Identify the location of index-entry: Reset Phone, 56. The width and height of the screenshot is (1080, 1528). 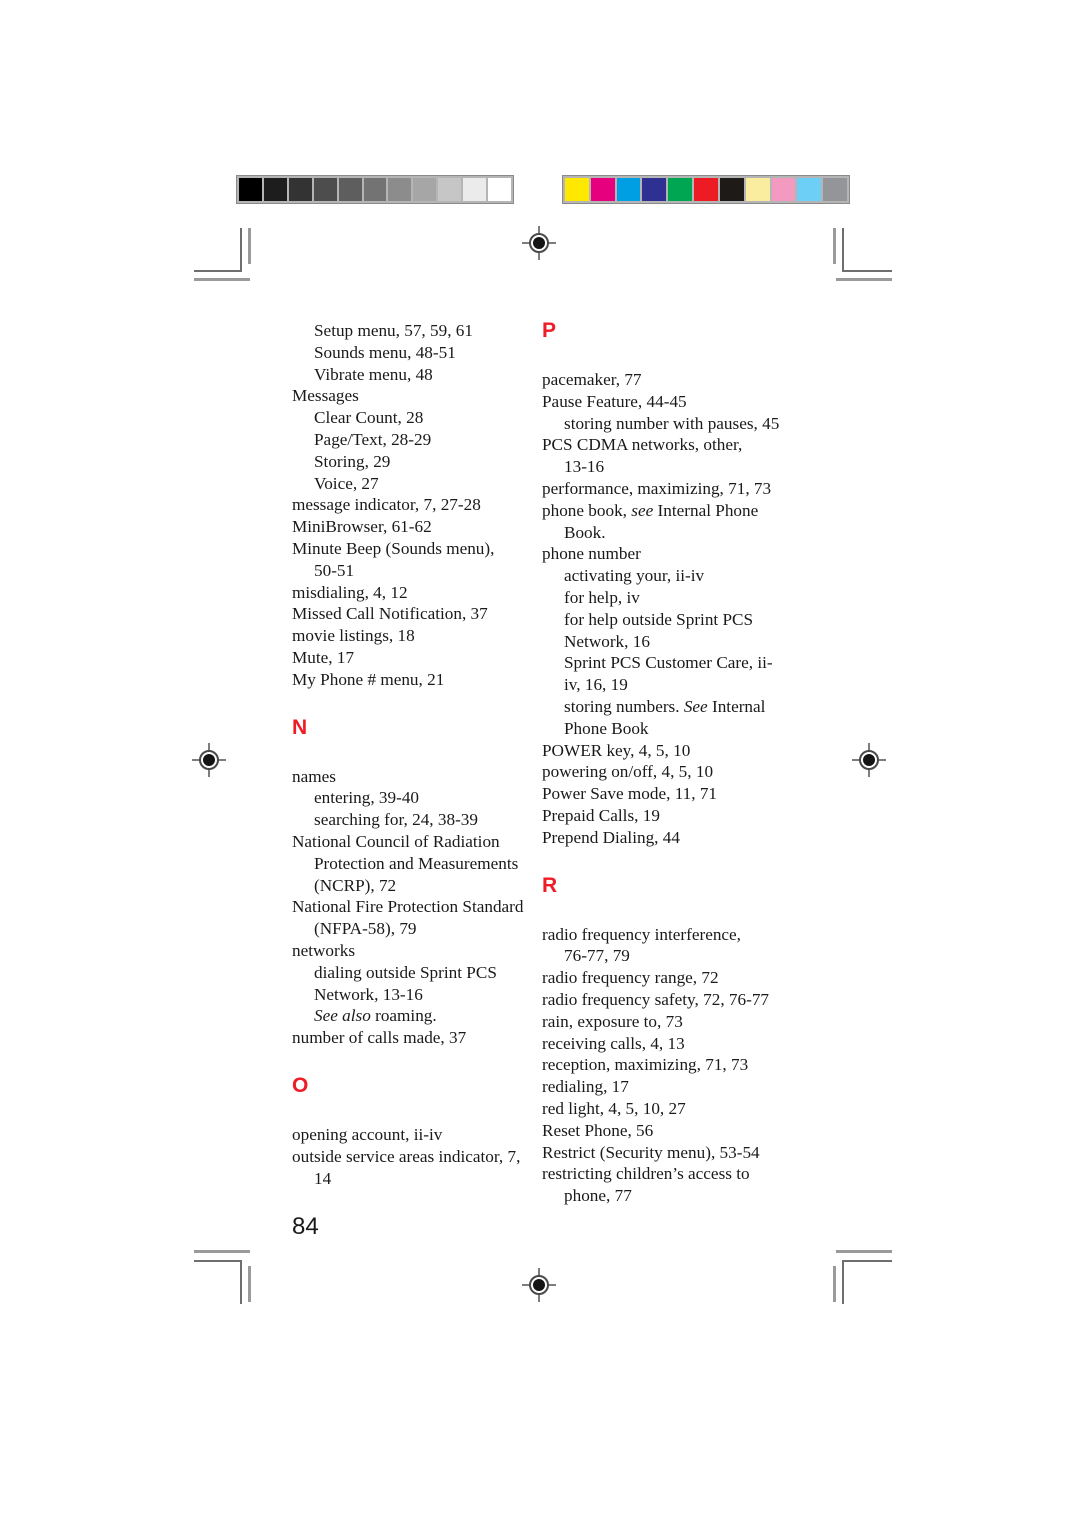
(598, 1130).